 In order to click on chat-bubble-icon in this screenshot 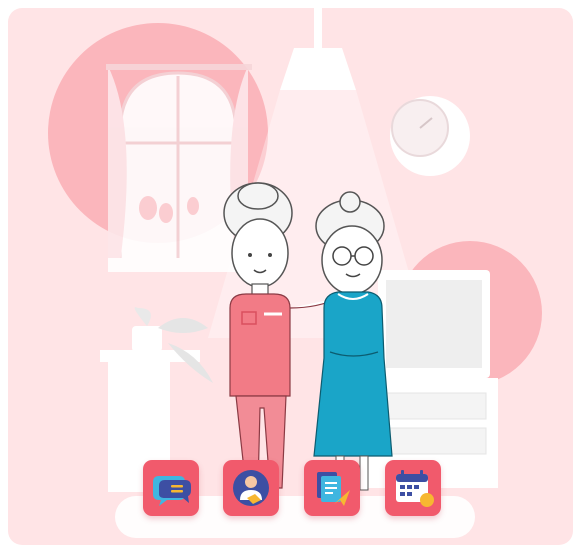, I will do `click(172, 491)`.